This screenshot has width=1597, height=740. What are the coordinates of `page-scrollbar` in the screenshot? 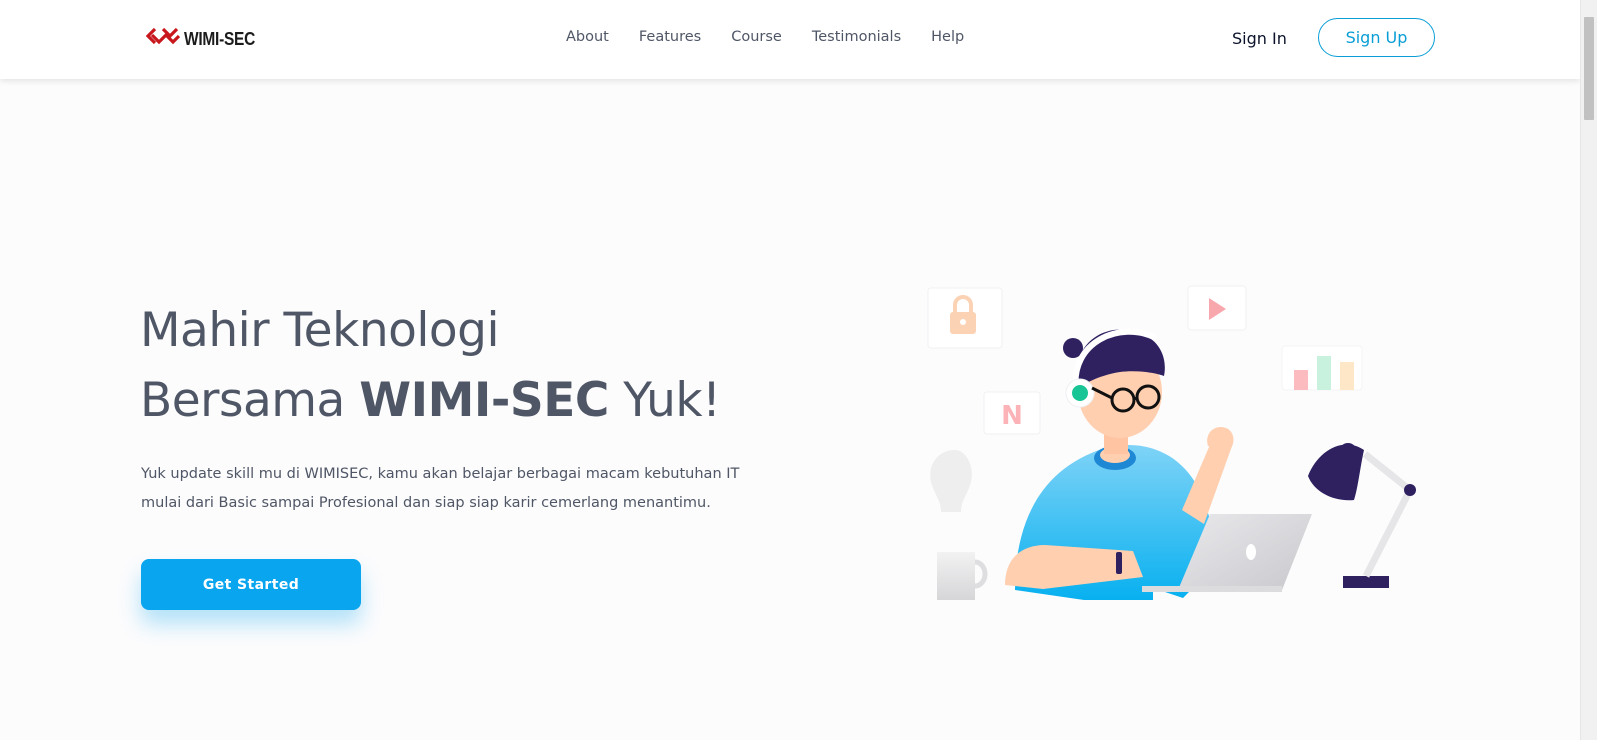 It's located at (1588, 370).